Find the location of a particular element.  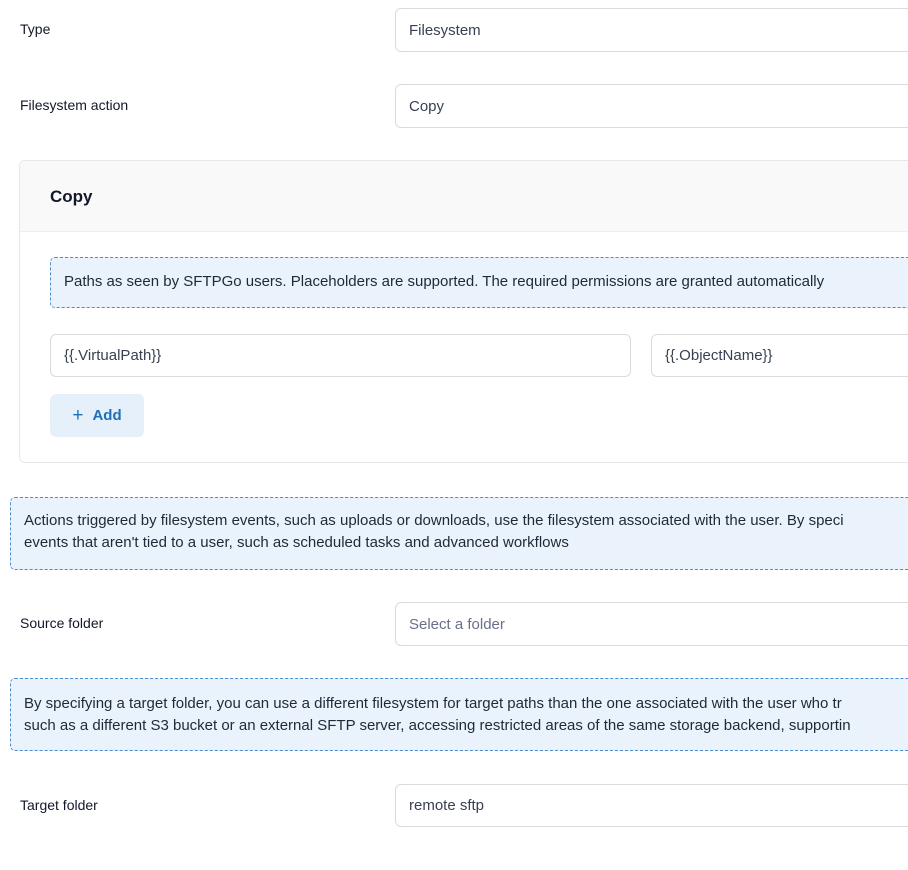

add-copy-path-button: + Add is located at coordinates (97, 415).